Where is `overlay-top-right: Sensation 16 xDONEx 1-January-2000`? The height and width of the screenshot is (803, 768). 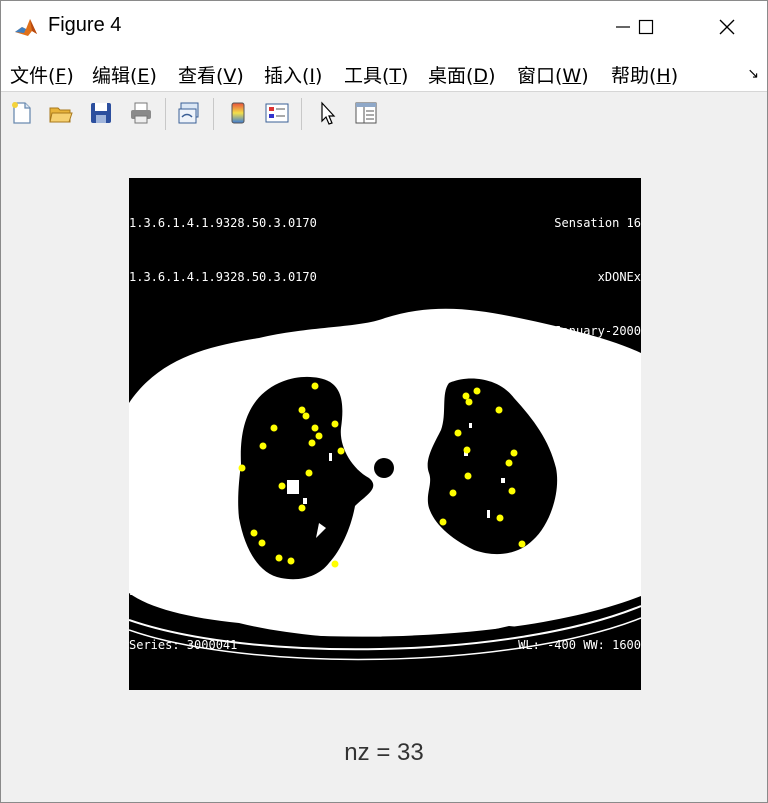 overlay-top-right: Sensation 16 xDONEx 1-January-2000 is located at coordinates (590, 277).